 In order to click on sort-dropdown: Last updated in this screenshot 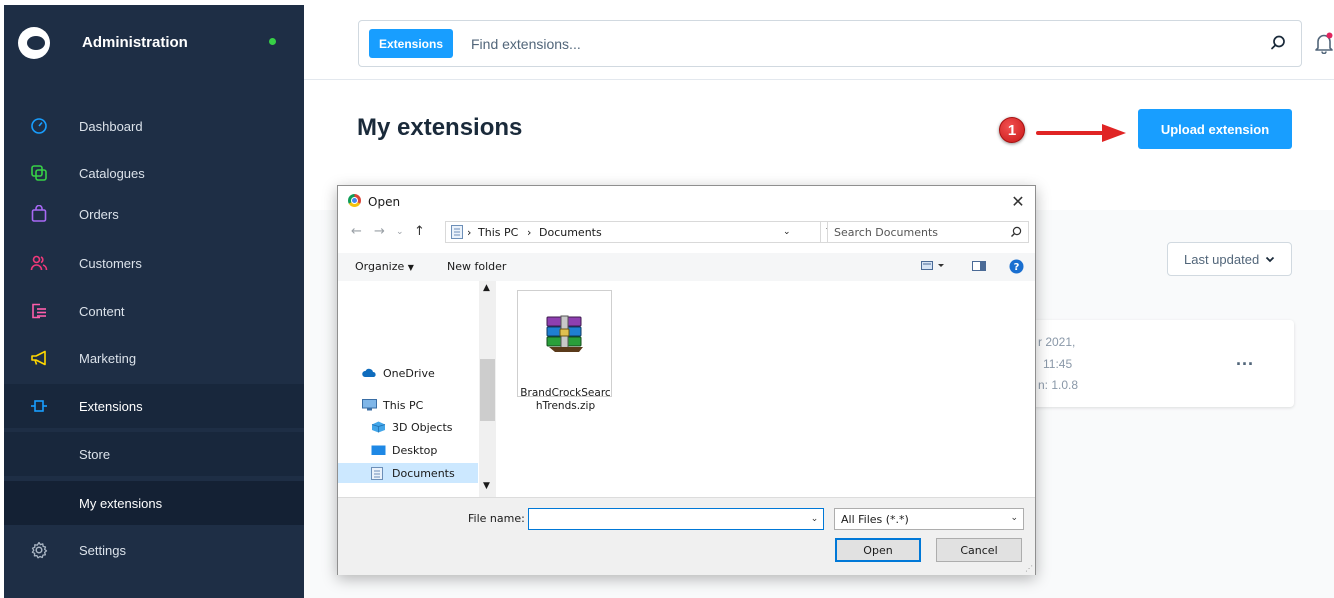, I will do `click(1229, 259)`.